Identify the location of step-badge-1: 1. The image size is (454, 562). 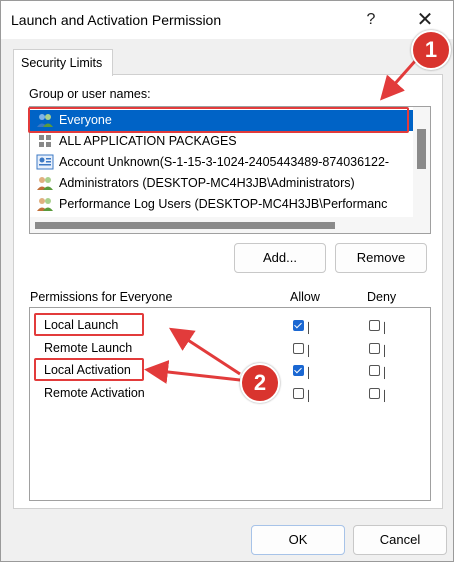
(431, 50).